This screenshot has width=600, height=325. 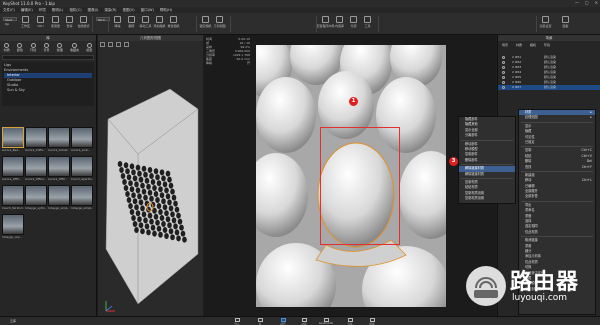 What do you see at coordinates (206, 24) in the screenshot?
I see `ribbon-button-camera-lock: 锁定相机` at bounding box center [206, 24].